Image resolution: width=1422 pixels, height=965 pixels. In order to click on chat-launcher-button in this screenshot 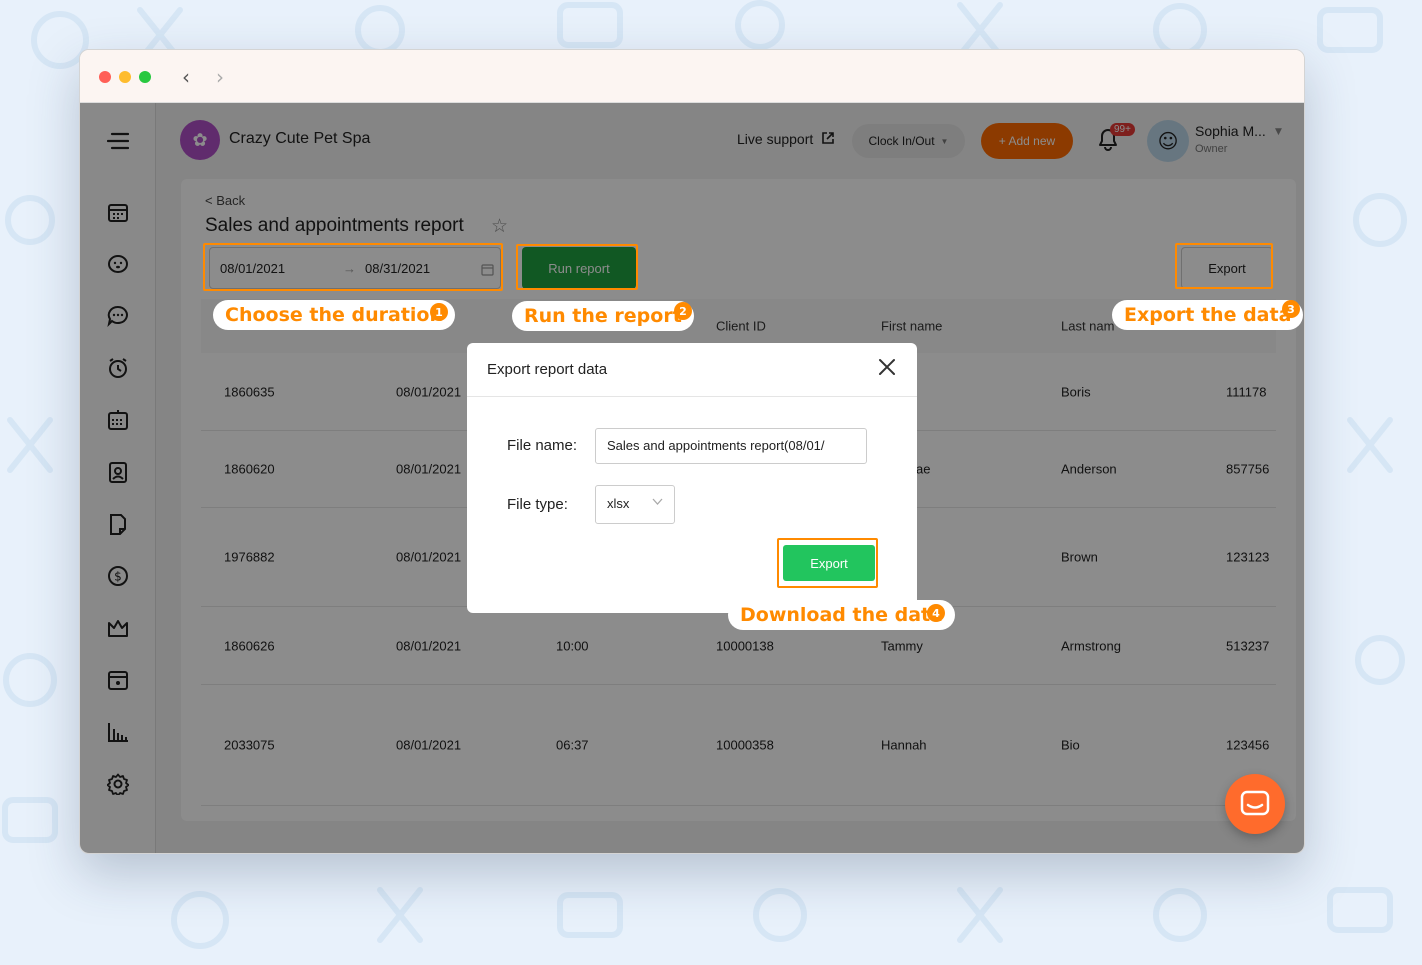, I will do `click(1255, 804)`.